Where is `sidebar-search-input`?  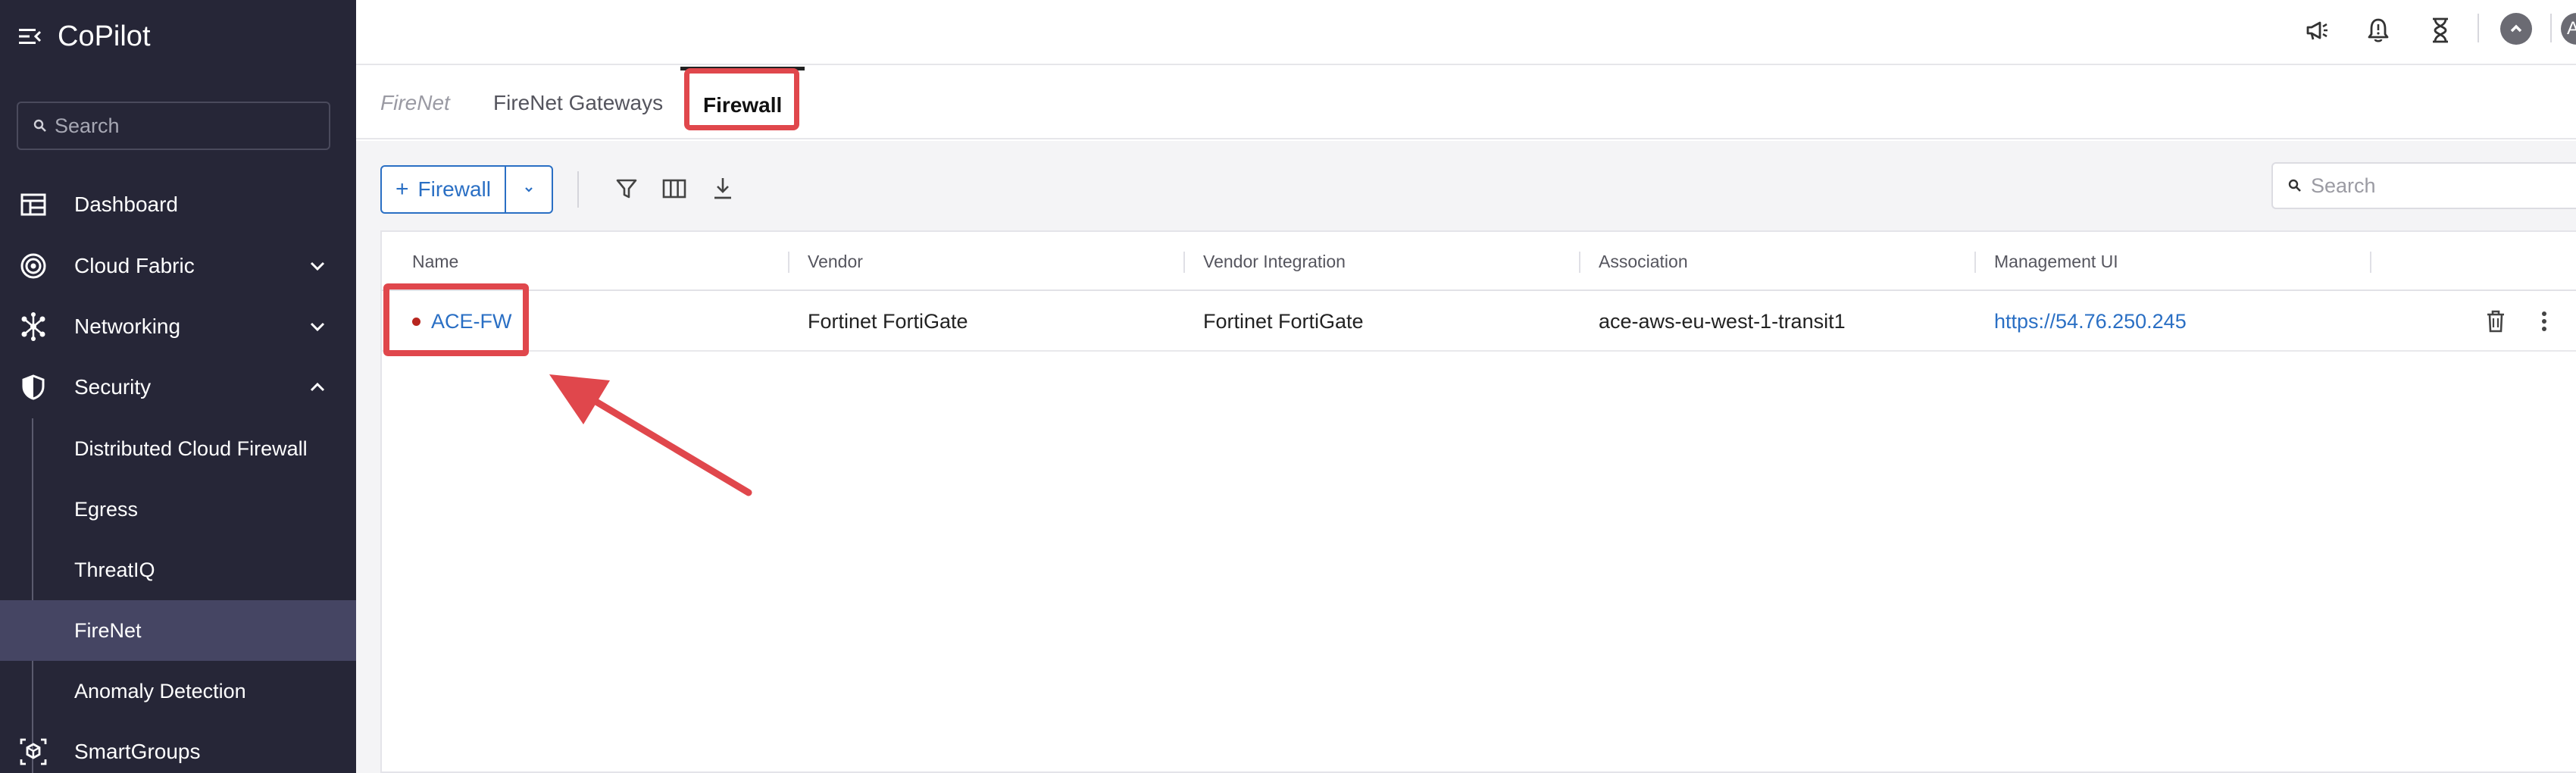 sidebar-search-input is located at coordinates (184, 126).